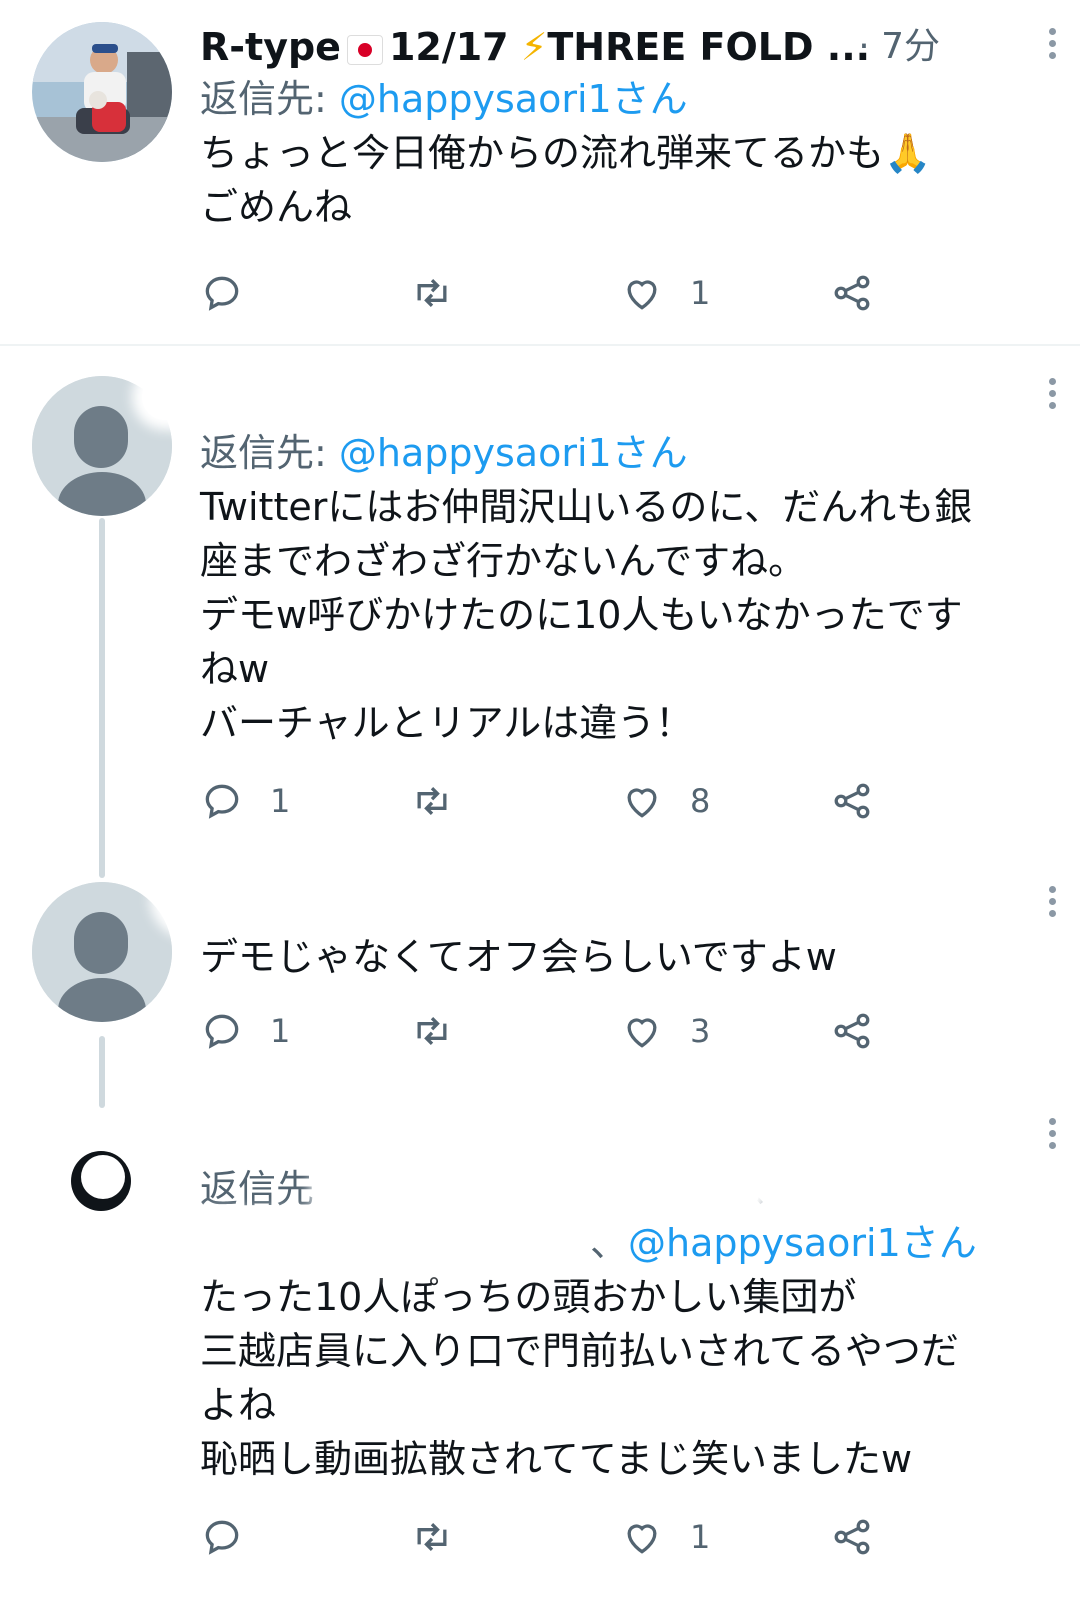  I want to click on like-button: 8, so click(665, 801).